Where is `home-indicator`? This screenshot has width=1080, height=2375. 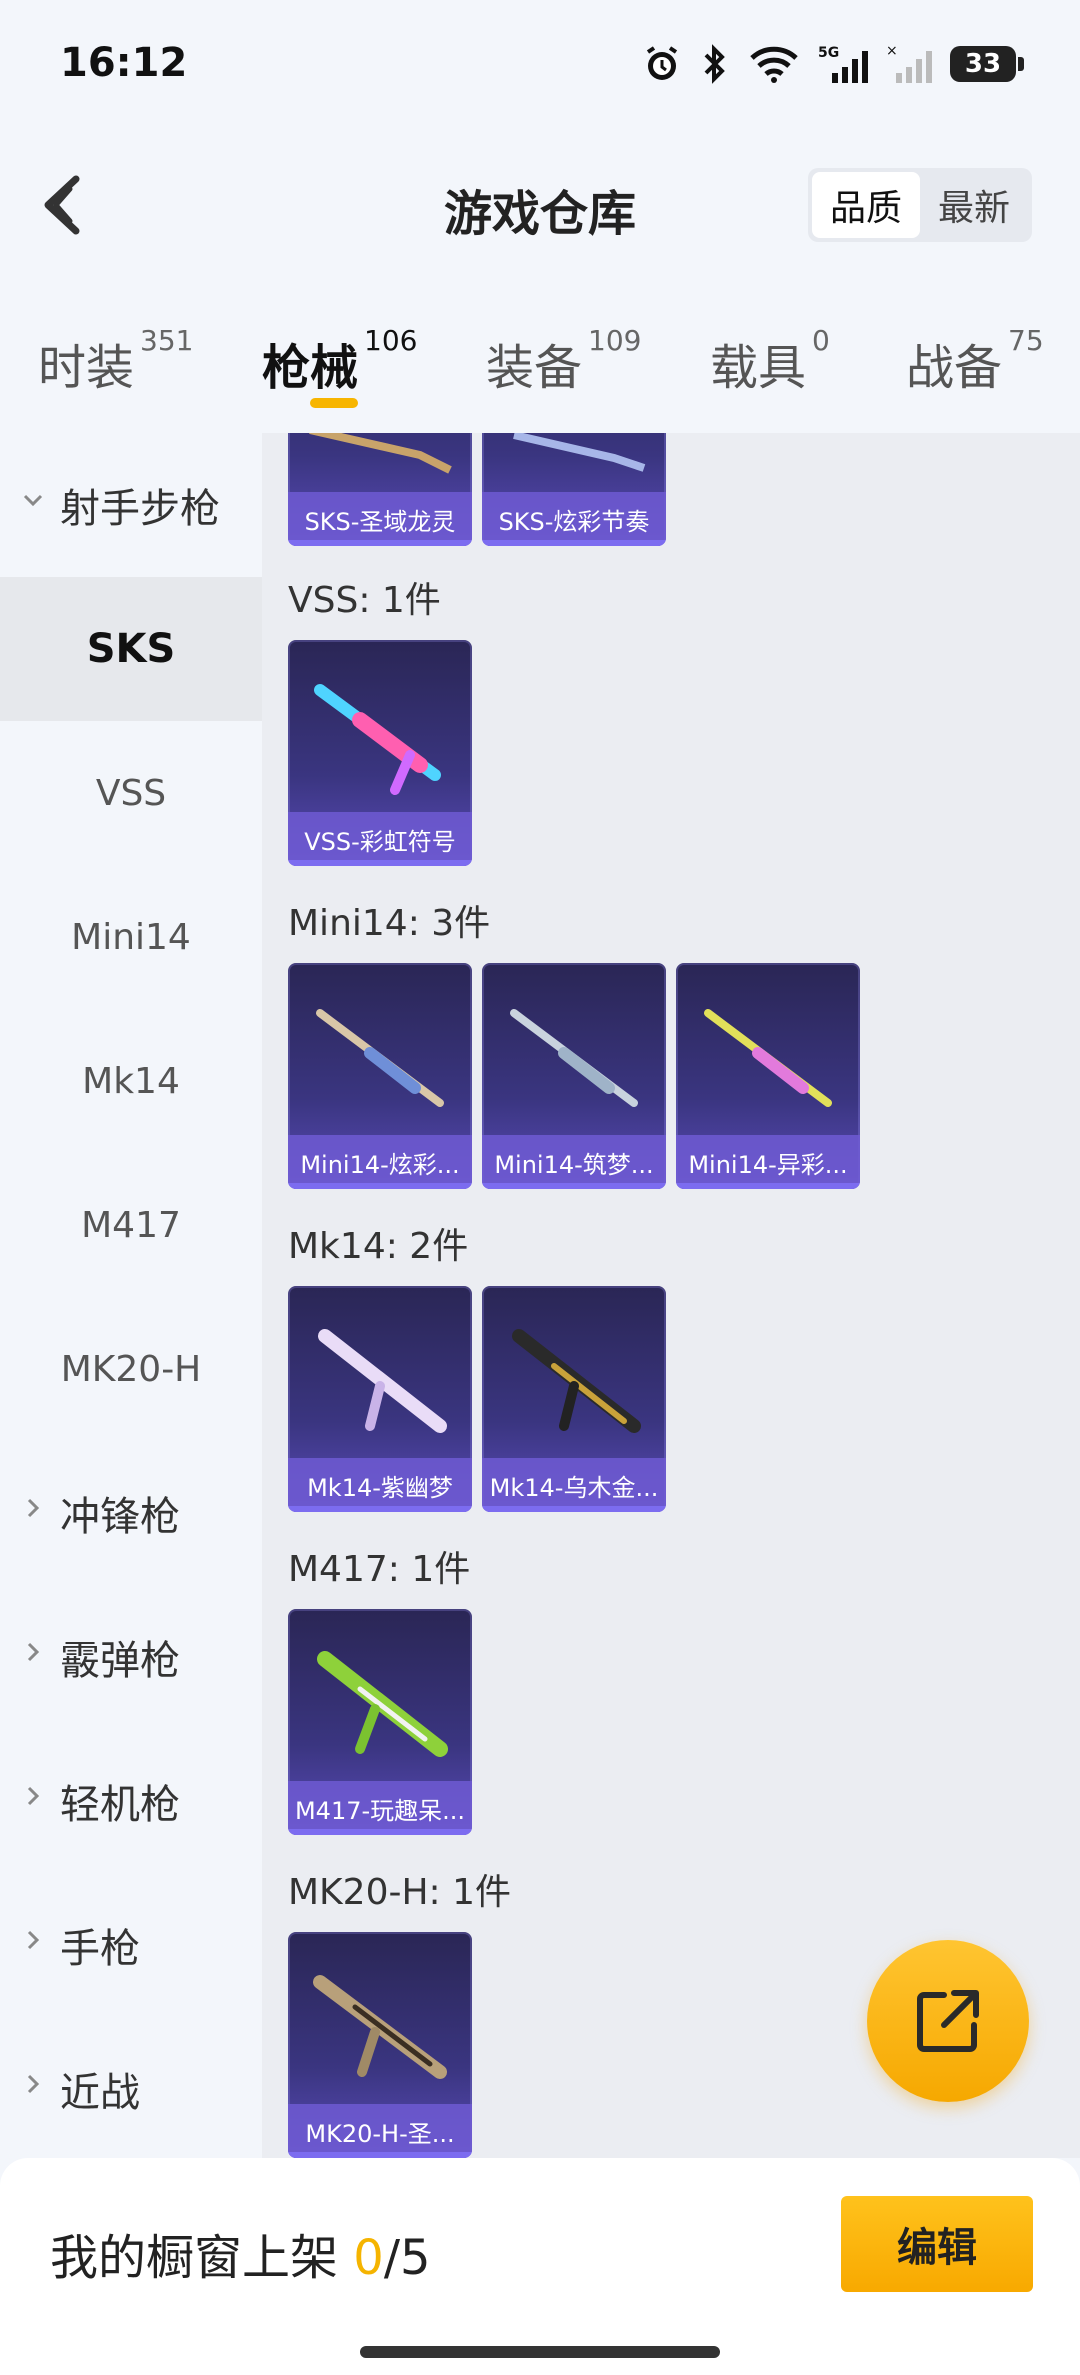 home-indicator is located at coordinates (540, 2352).